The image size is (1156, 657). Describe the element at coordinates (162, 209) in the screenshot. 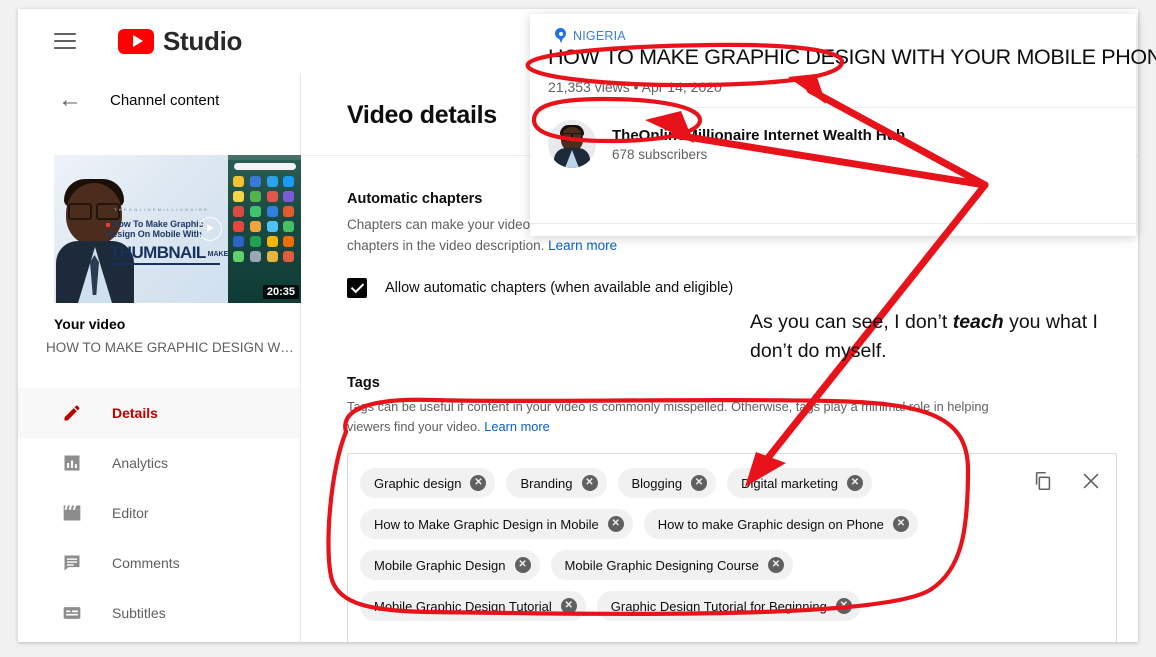

I see `thumbnail-kicker: THEONLINEMILLIONAIRE` at that location.